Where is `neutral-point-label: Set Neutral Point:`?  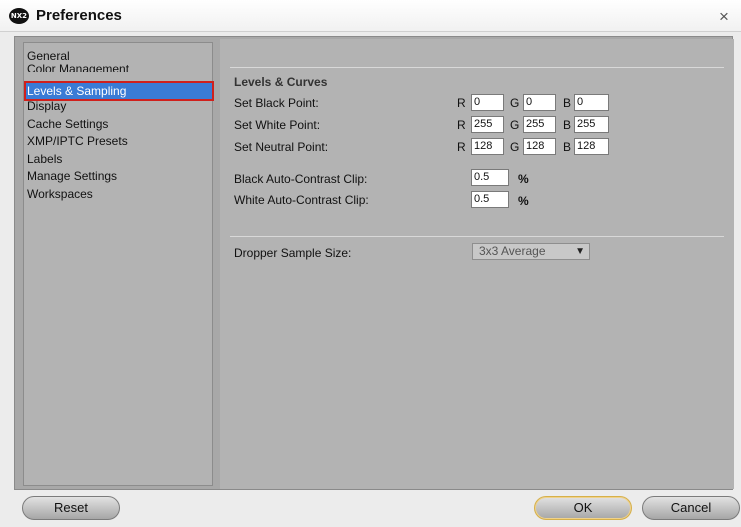 neutral-point-label: Set Neutral Point: is located at coordinates (281, 147).